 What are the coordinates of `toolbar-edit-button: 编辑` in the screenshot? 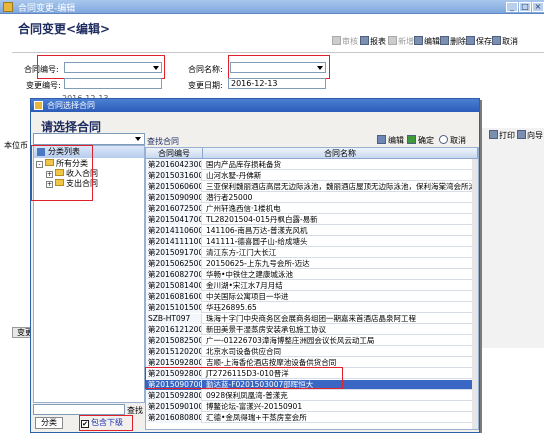 It's located at (427, 42).